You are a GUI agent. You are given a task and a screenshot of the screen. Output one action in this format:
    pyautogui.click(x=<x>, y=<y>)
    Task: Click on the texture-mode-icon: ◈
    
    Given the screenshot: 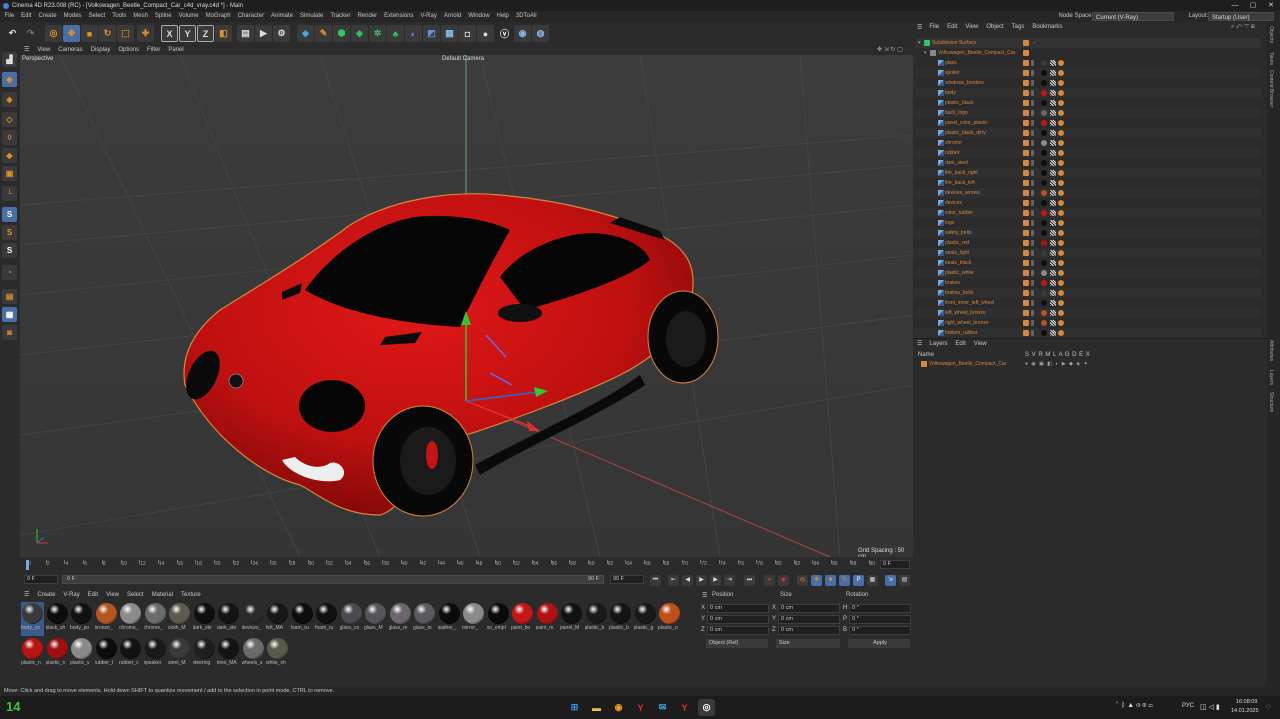 What is the action you would take?
    pyautogui.click(x=9, y=99)
    